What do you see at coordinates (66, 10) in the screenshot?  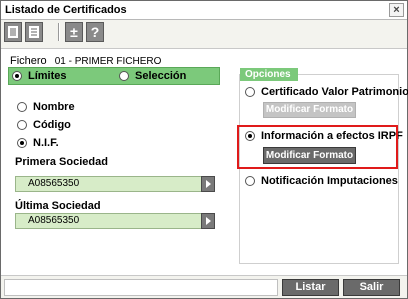 I see `window-title: Listado de Certificados` at bounding box center [66, 10].